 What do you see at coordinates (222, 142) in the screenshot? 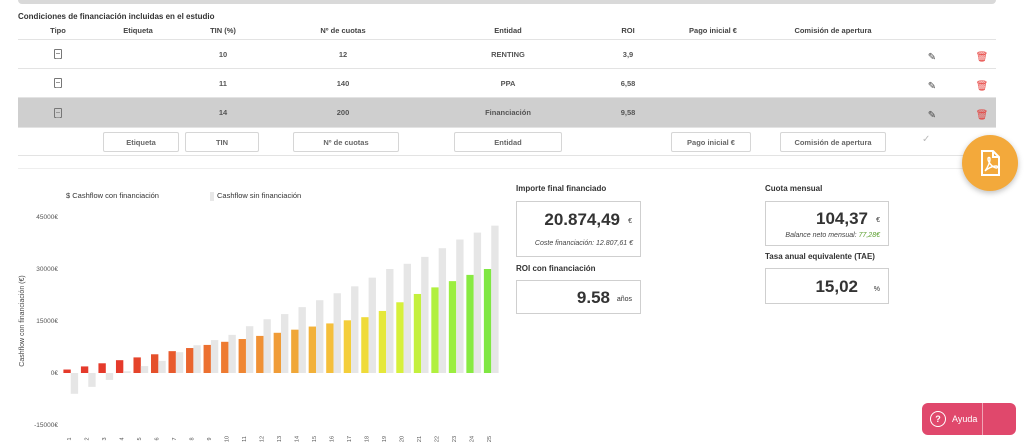
I see `tin-input: TIN` at bounding box center [222, 142].